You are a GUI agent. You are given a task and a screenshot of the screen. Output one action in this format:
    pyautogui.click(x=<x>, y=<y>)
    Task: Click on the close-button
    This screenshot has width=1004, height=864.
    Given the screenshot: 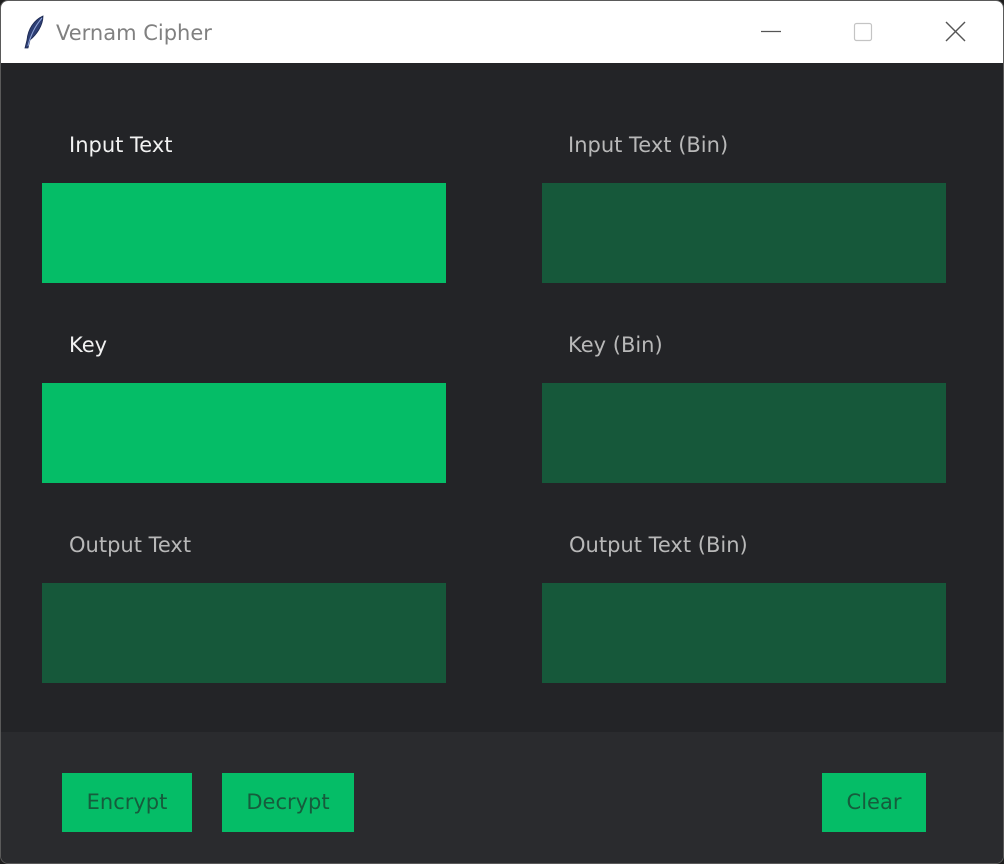 What is the action you would take?
    pyautogui.click(x=955, y=32)
    